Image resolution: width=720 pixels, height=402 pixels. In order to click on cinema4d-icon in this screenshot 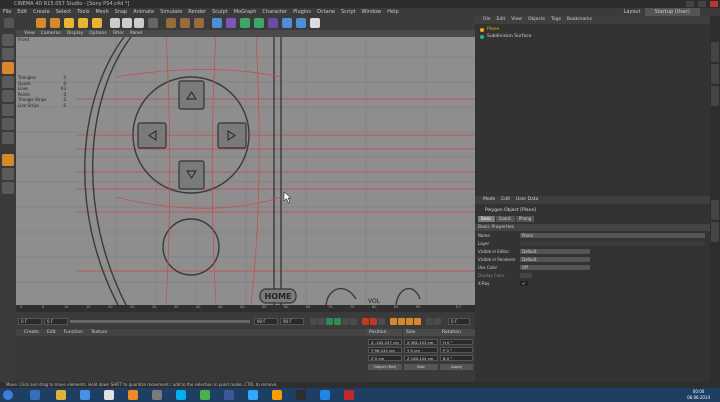, I will do `click(301, 395)`.